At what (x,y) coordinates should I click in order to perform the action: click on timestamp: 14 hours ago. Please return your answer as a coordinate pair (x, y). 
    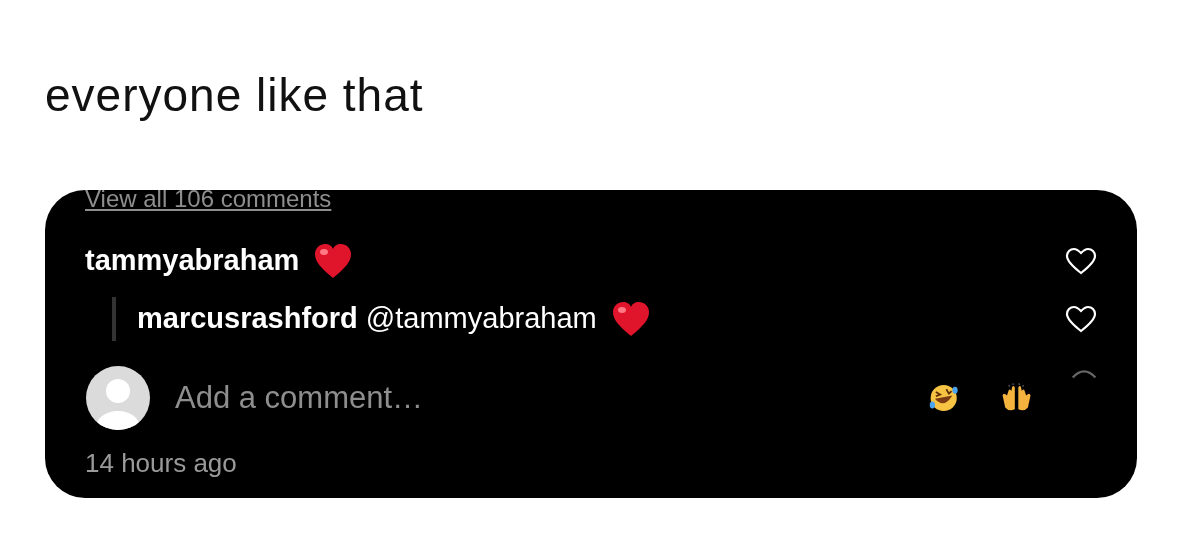
    Looking at the image, I should click on (161, 463).